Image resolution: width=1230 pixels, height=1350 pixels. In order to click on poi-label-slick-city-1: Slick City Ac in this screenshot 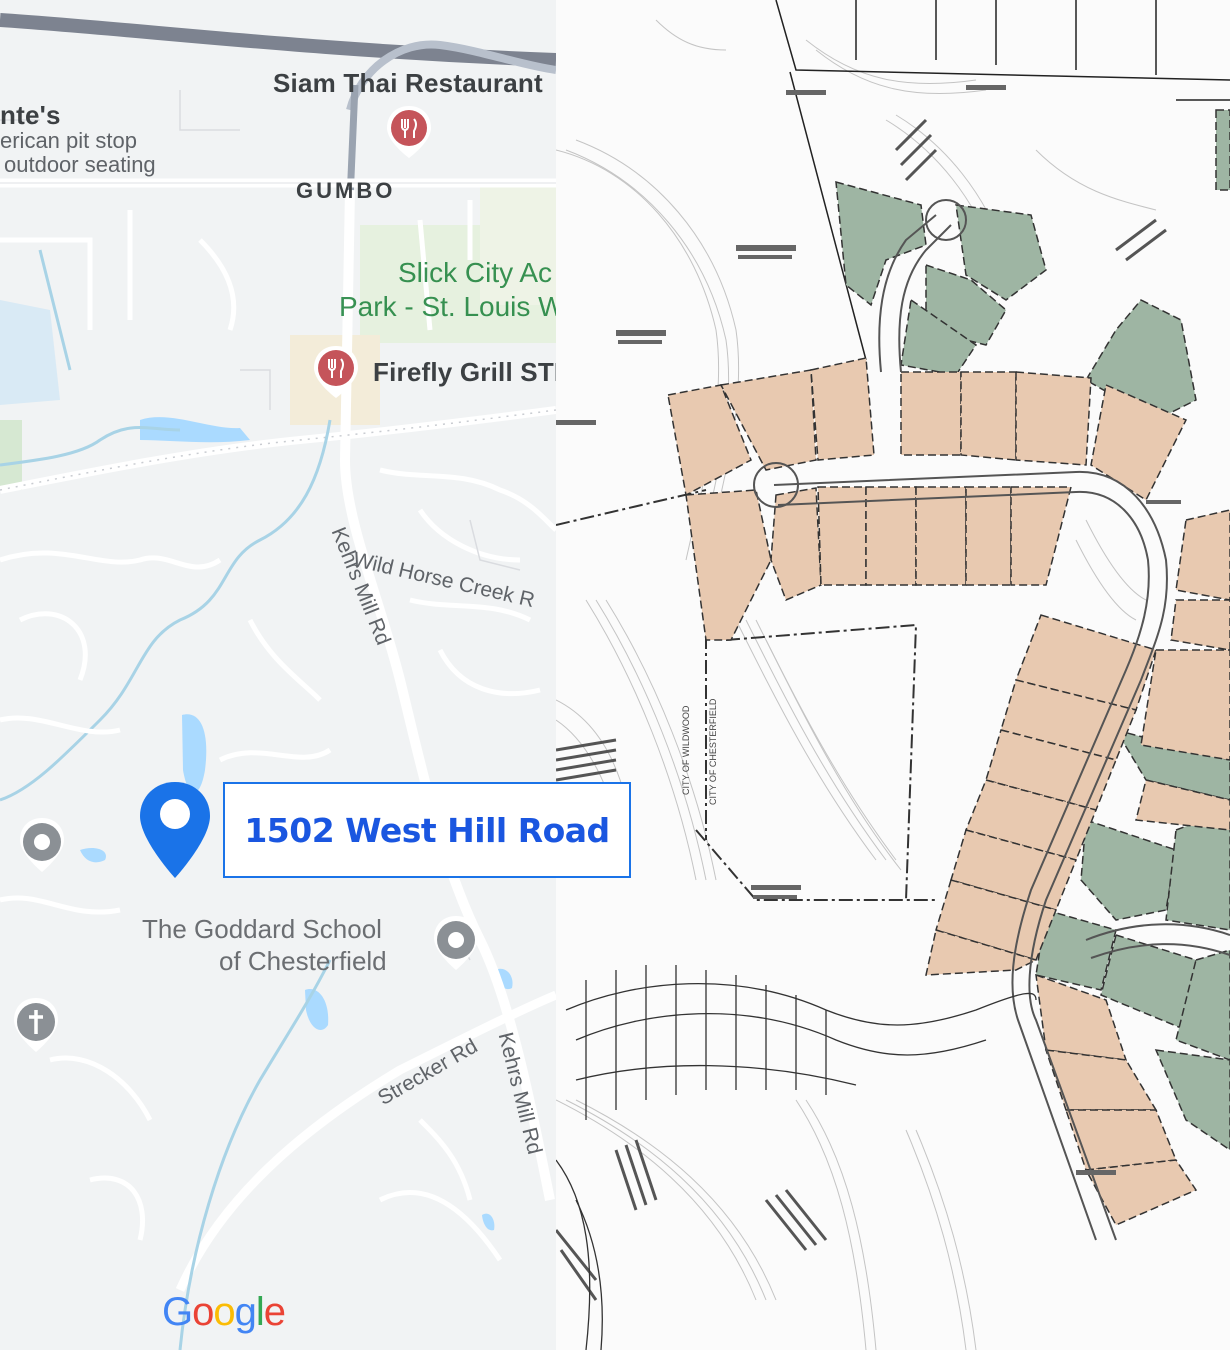, I will do `click(475, 273)`.